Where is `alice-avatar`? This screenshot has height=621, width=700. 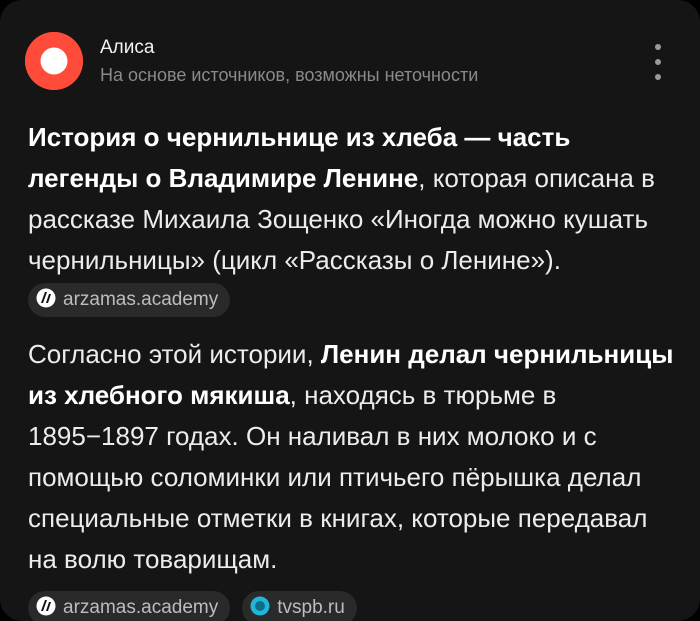 alice-avatar is located at coordinates (54, 61).